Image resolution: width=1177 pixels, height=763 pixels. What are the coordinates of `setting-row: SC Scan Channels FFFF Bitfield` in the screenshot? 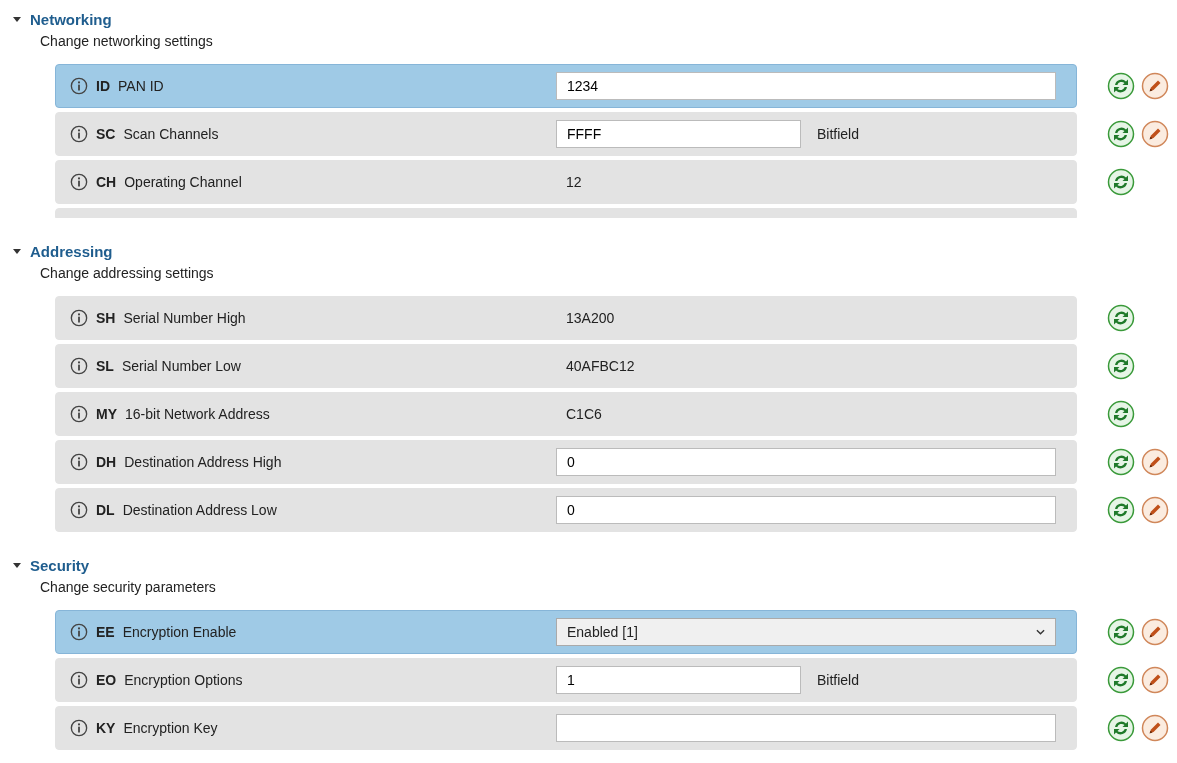 It's located at (566, 134).